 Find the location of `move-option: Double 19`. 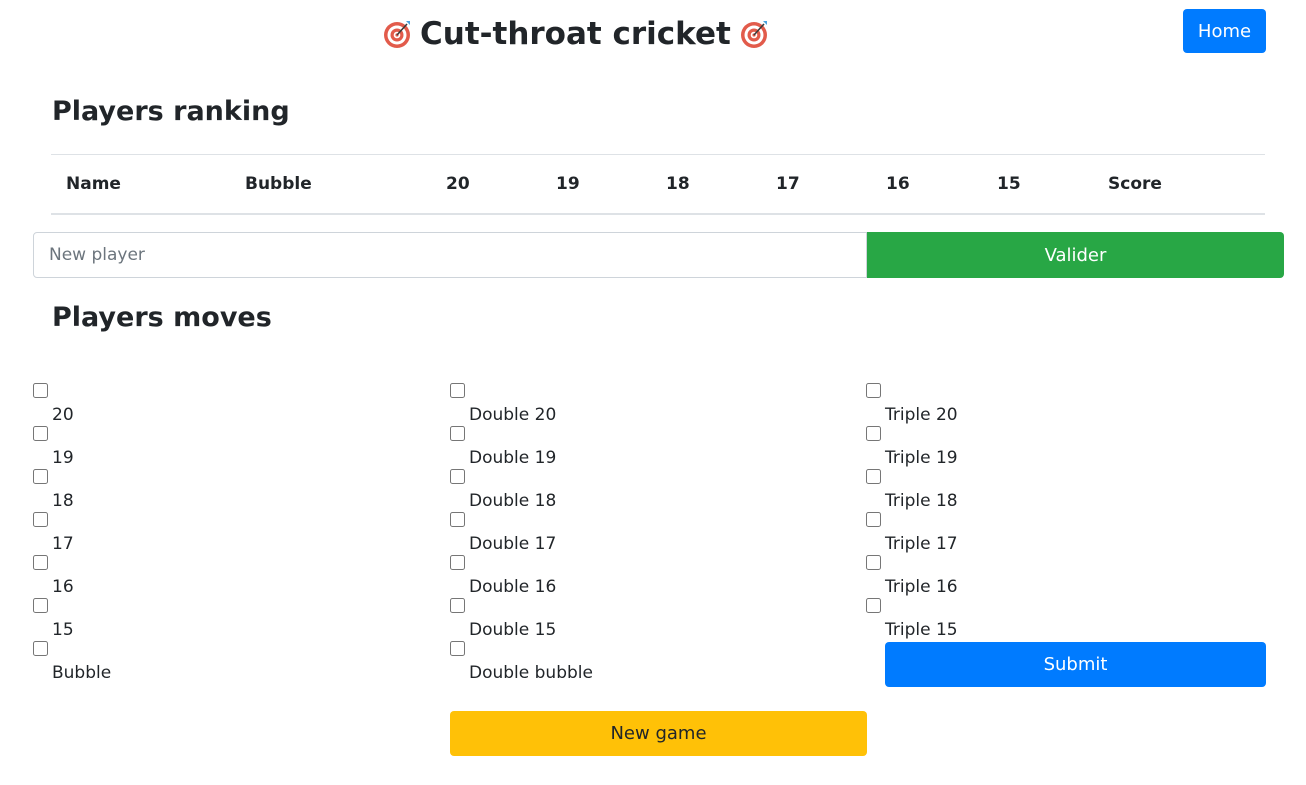

move-option: Double 19 is located at coordinates (650, 447).